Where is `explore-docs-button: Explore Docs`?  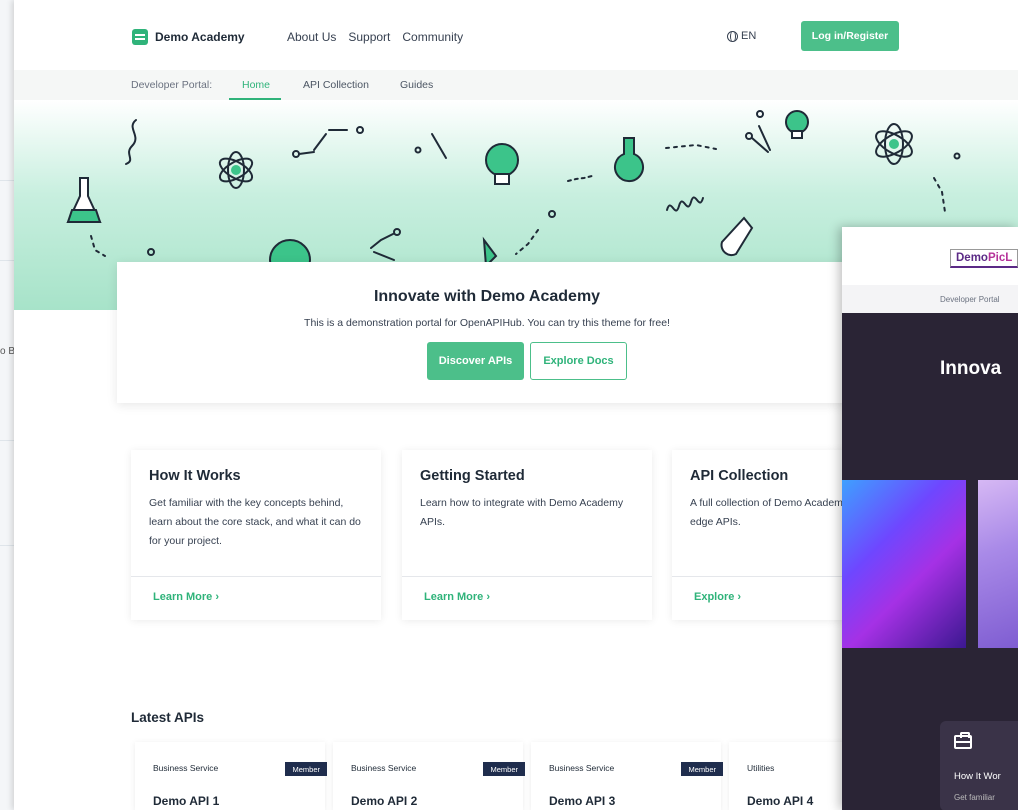 explore-docs-button: Explore Docs is located at coordinates (578, 361).